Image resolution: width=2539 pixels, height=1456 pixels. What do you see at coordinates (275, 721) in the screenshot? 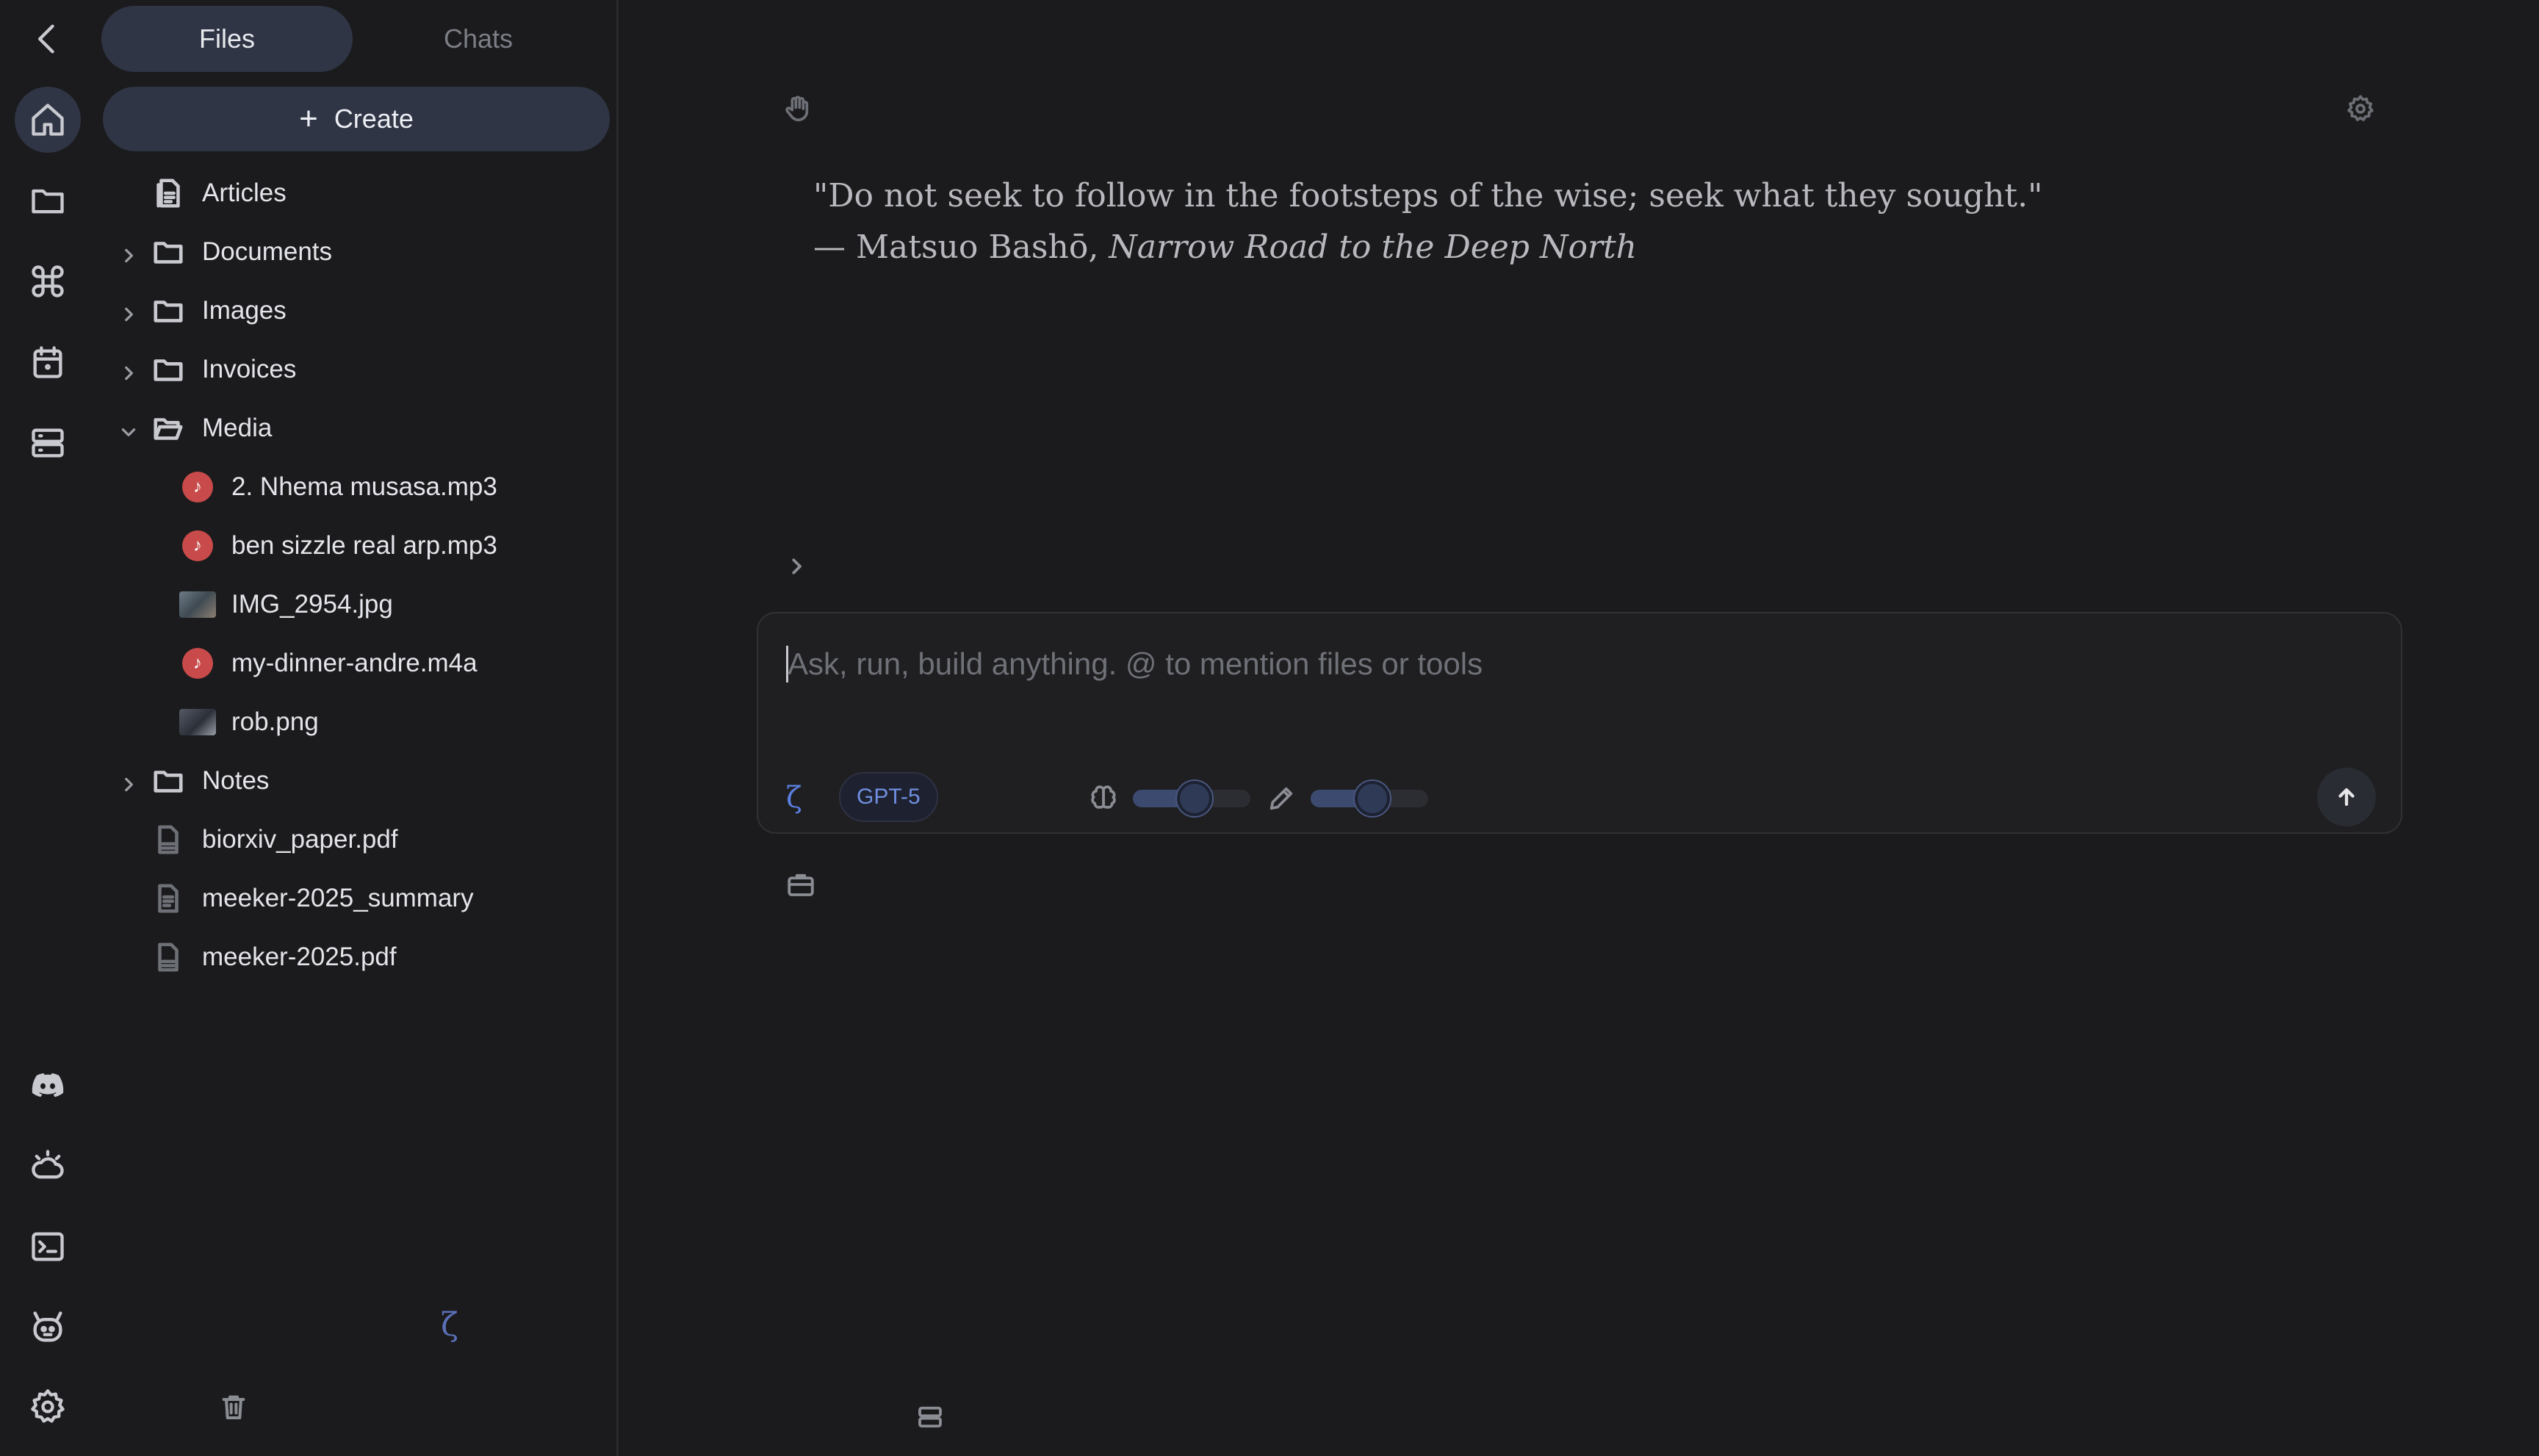
I see `tree-item-label: rob.png` at bounding box center [275, 721].